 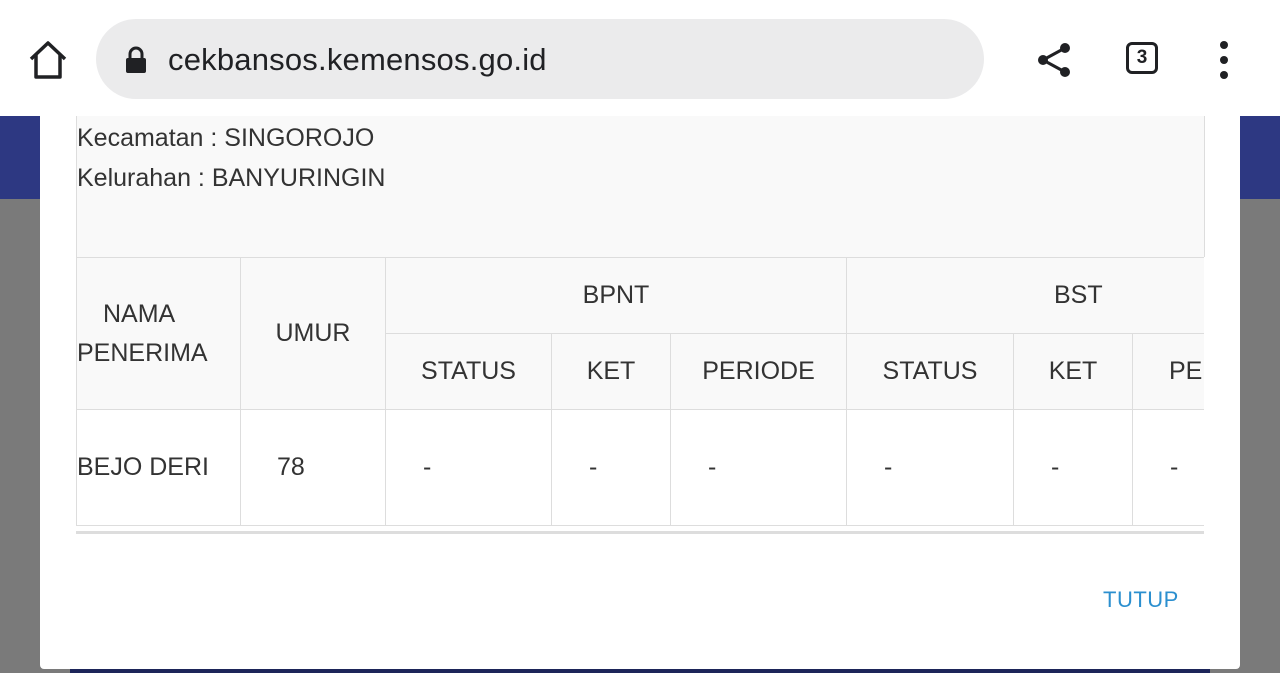 What do you see at coordinates (616, 295) in the screenshot?
I see `column-group-bpnt: BPNT` at bounding box center [616, 295].